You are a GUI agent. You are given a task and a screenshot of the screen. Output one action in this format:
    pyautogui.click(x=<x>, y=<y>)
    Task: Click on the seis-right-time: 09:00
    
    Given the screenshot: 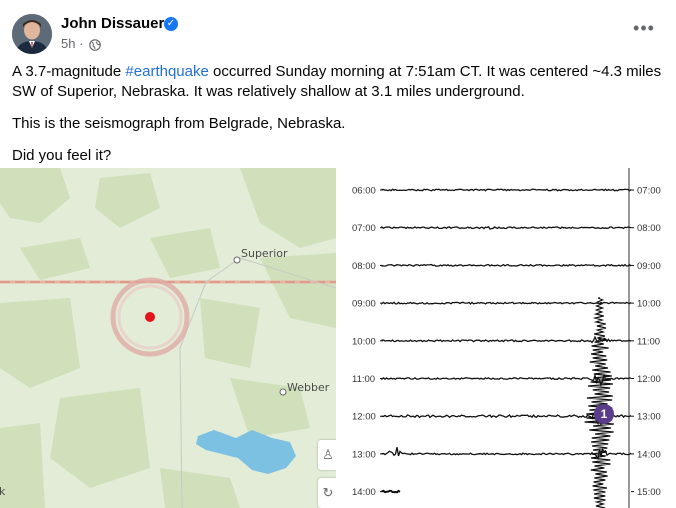 What is the action you would take?
    pyautogui.click(x=649, y=266)
    